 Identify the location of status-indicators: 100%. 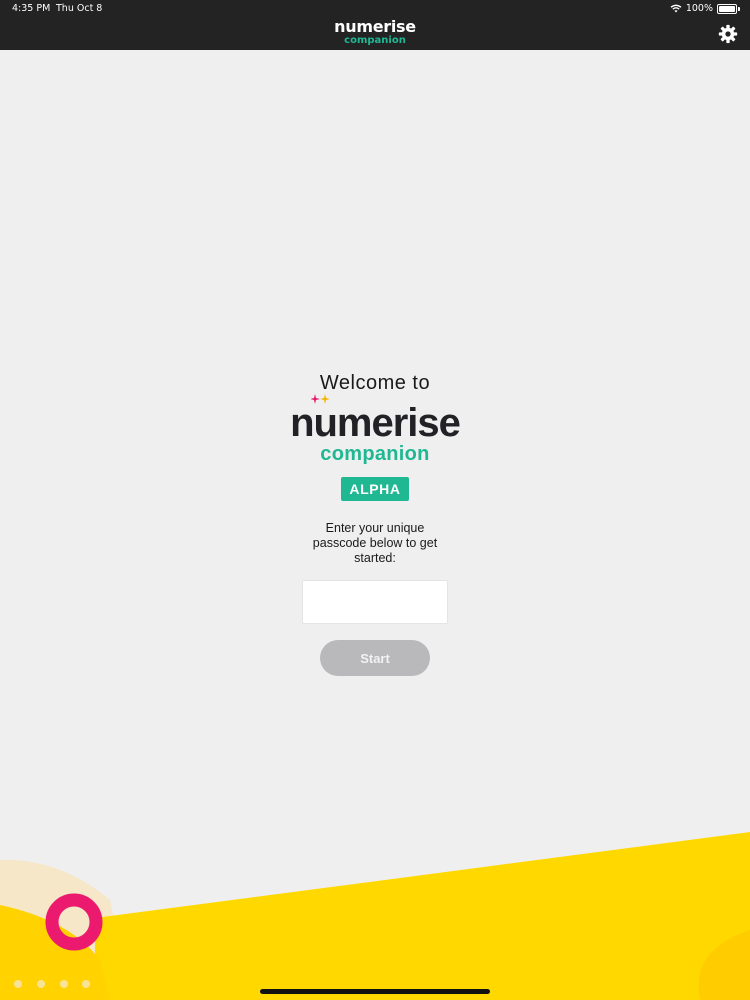
(705, 8).